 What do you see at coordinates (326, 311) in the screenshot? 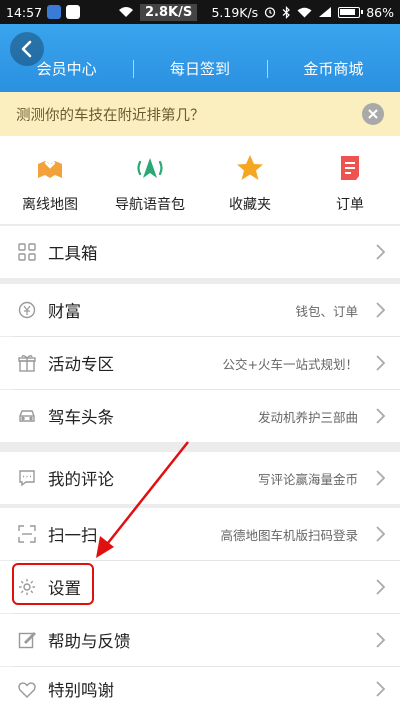
I see `menu-item-value: 钱包、订单` at bounding box center [326, 311].